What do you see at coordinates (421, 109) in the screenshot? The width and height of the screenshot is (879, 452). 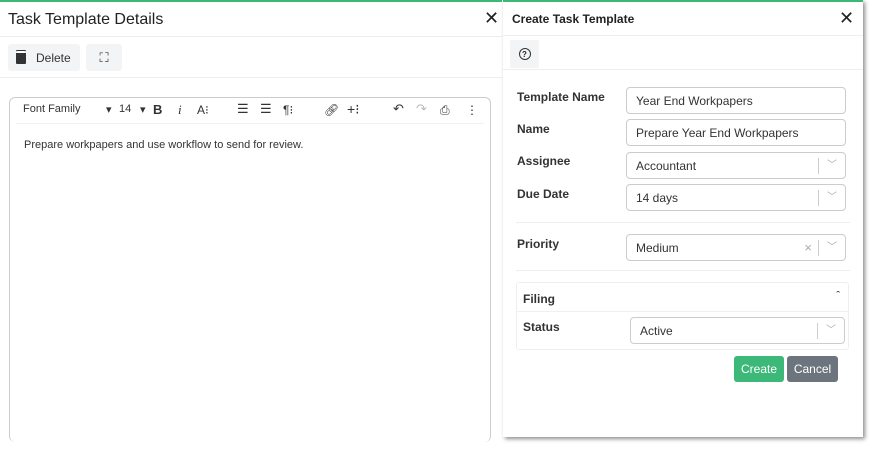 I see `redo-icon: ↷` at bounding box center [421, 109].